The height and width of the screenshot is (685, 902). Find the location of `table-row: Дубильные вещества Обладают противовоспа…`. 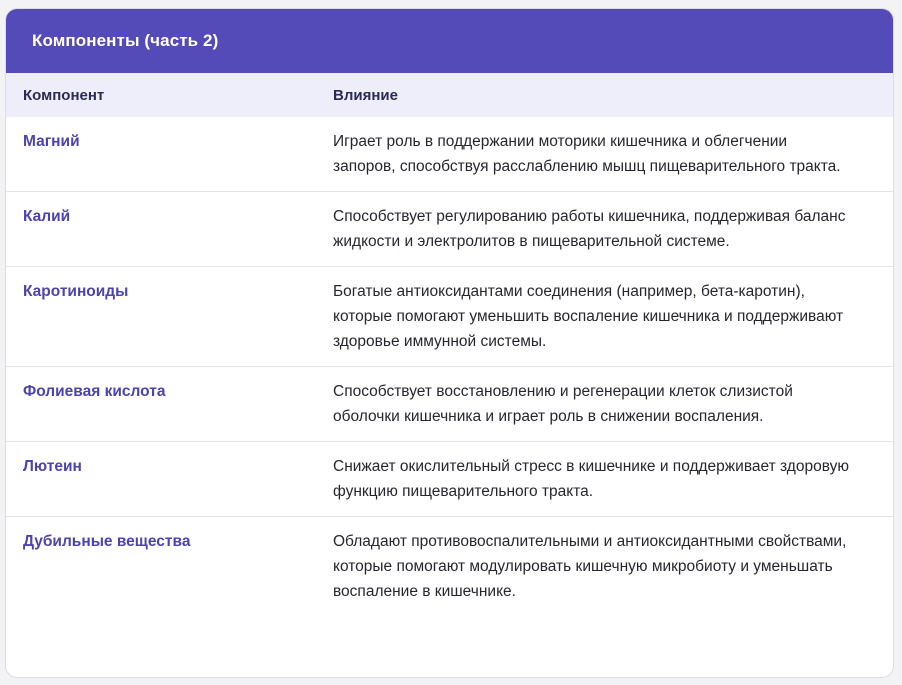

table-row: Дубильные вещества Обладают противовоспа… is located at coordinates (449, 567).